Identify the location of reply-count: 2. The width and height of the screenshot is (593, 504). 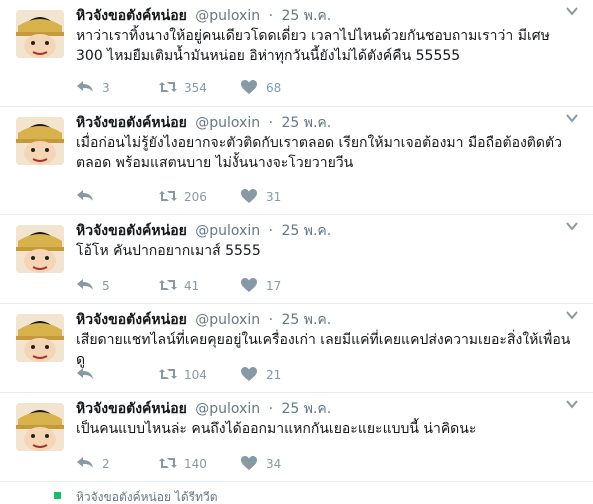
(106, 464).